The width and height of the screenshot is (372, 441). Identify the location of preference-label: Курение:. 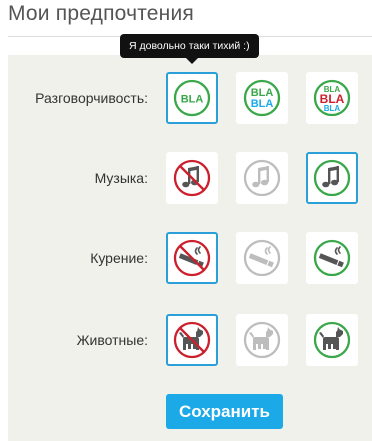
(119, 258).